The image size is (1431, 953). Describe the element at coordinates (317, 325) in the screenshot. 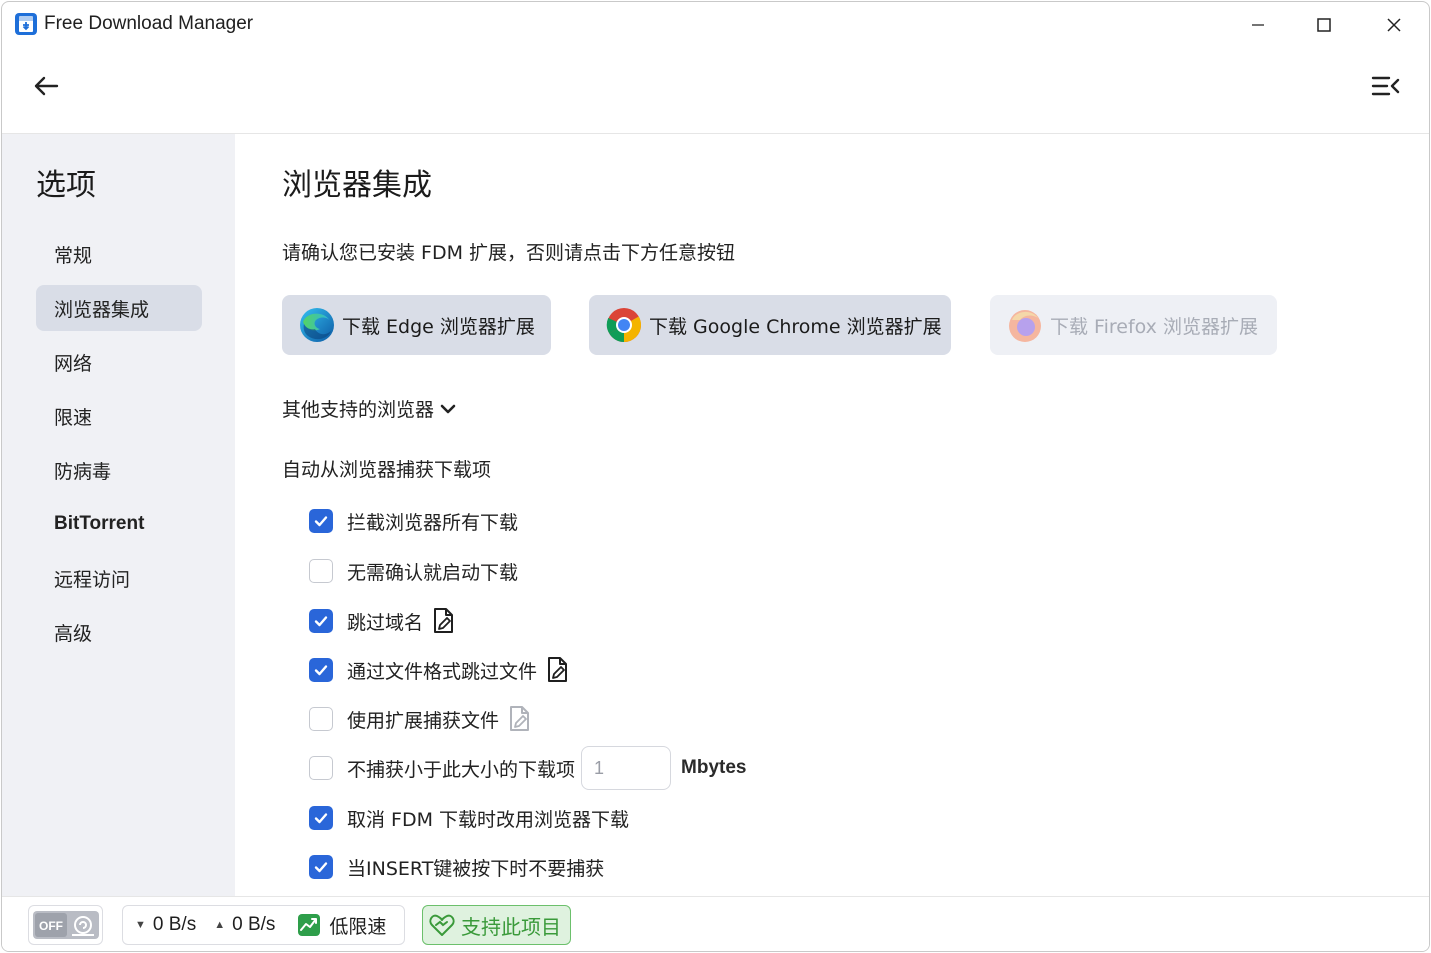

I see `edge-icon` at that location.